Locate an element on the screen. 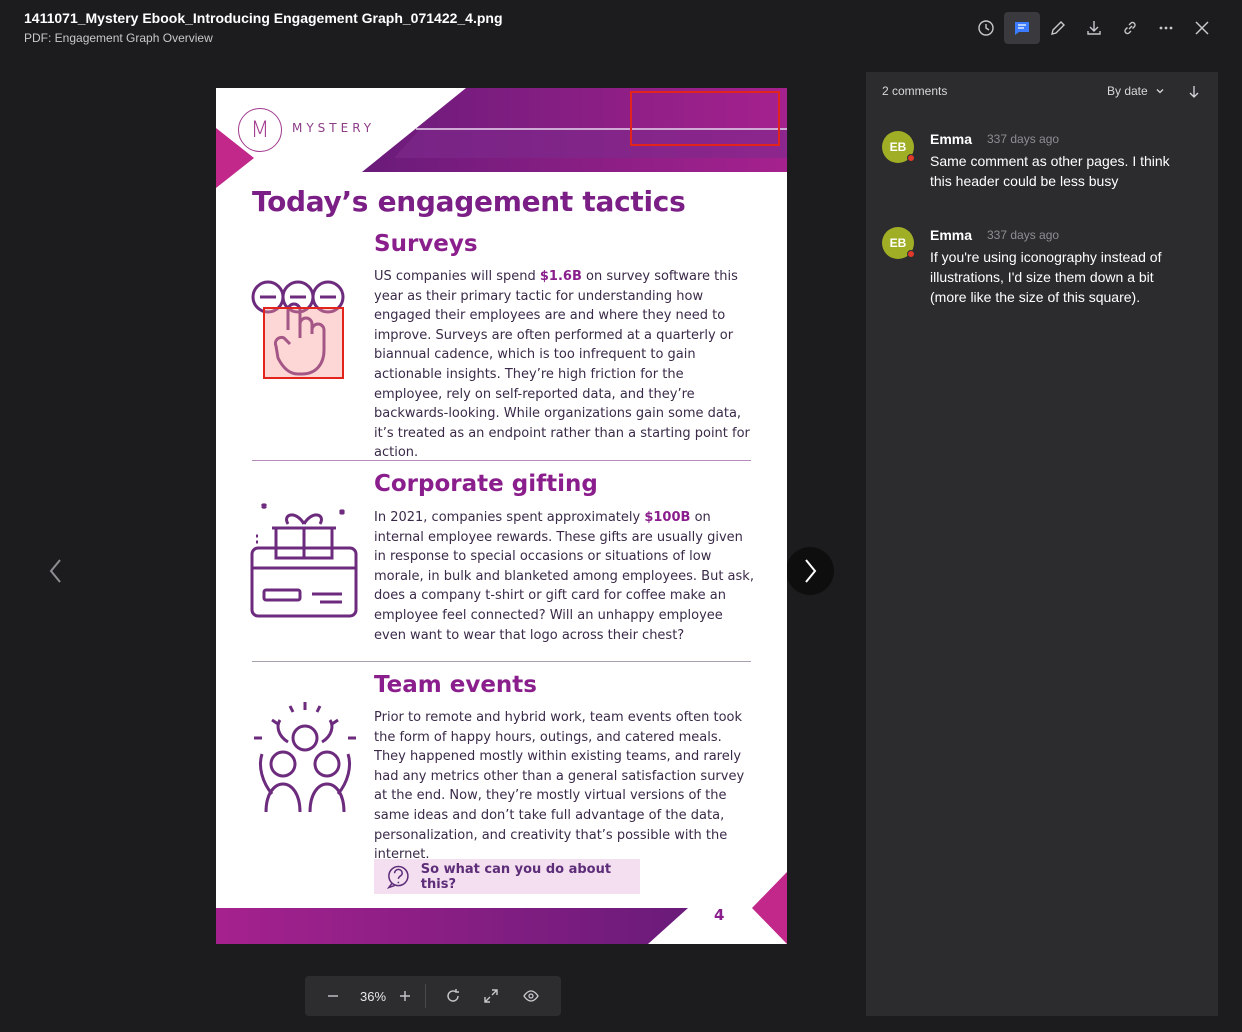  section-title-gifting: Corporate gifting is located at coordinates (486, 484).